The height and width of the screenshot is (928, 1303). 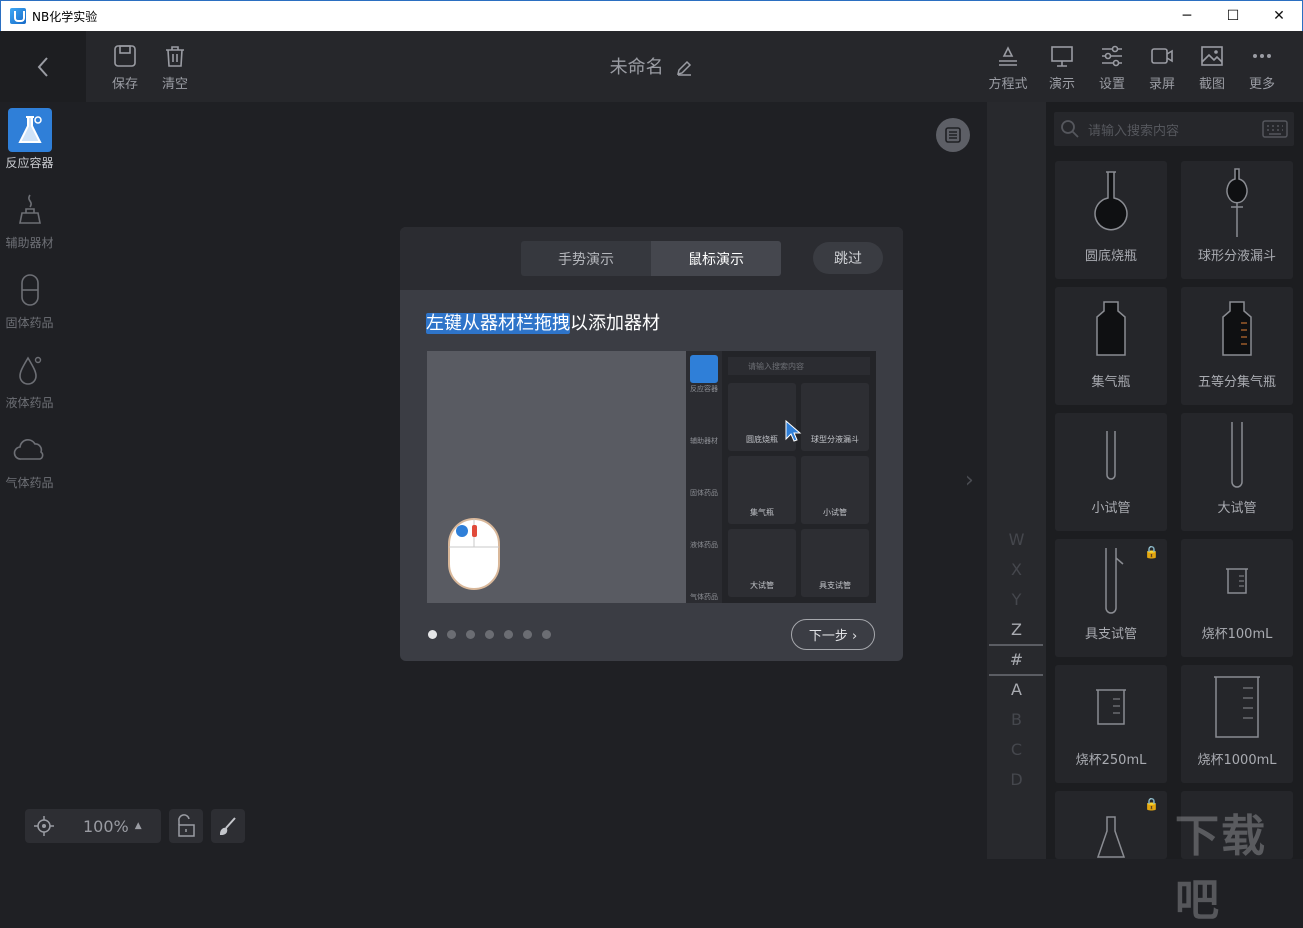 What do you see at coordinates (799, 366) in the screenshot?
I see `demo-search: 请输入搜索内容` at bounding box center [799, 366].